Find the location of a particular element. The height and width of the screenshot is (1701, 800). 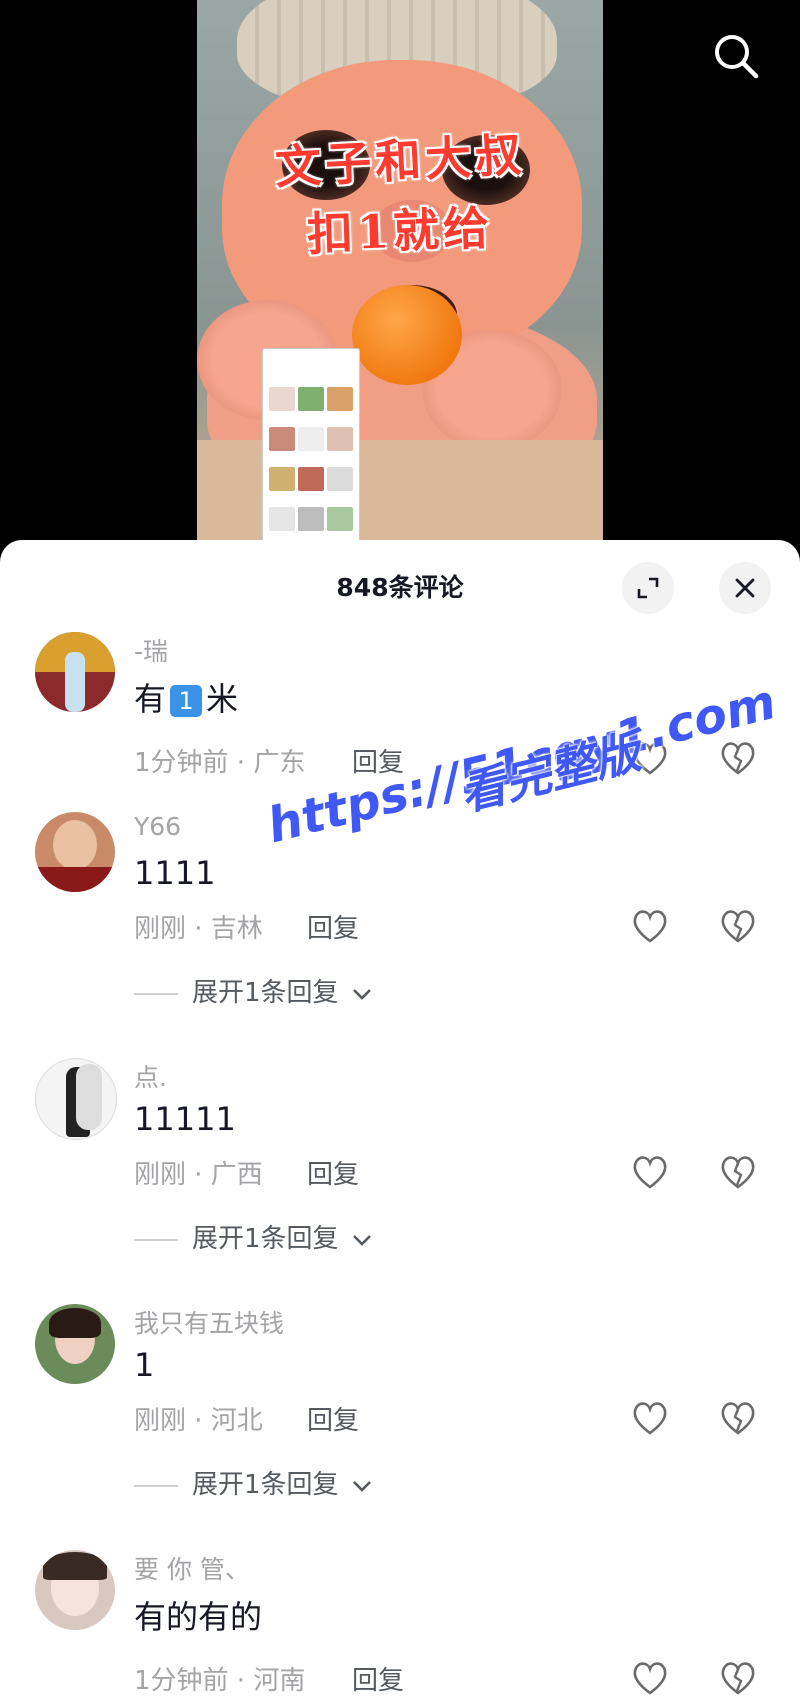

comment-content: 有1米 is located at coordinates (186, 697).